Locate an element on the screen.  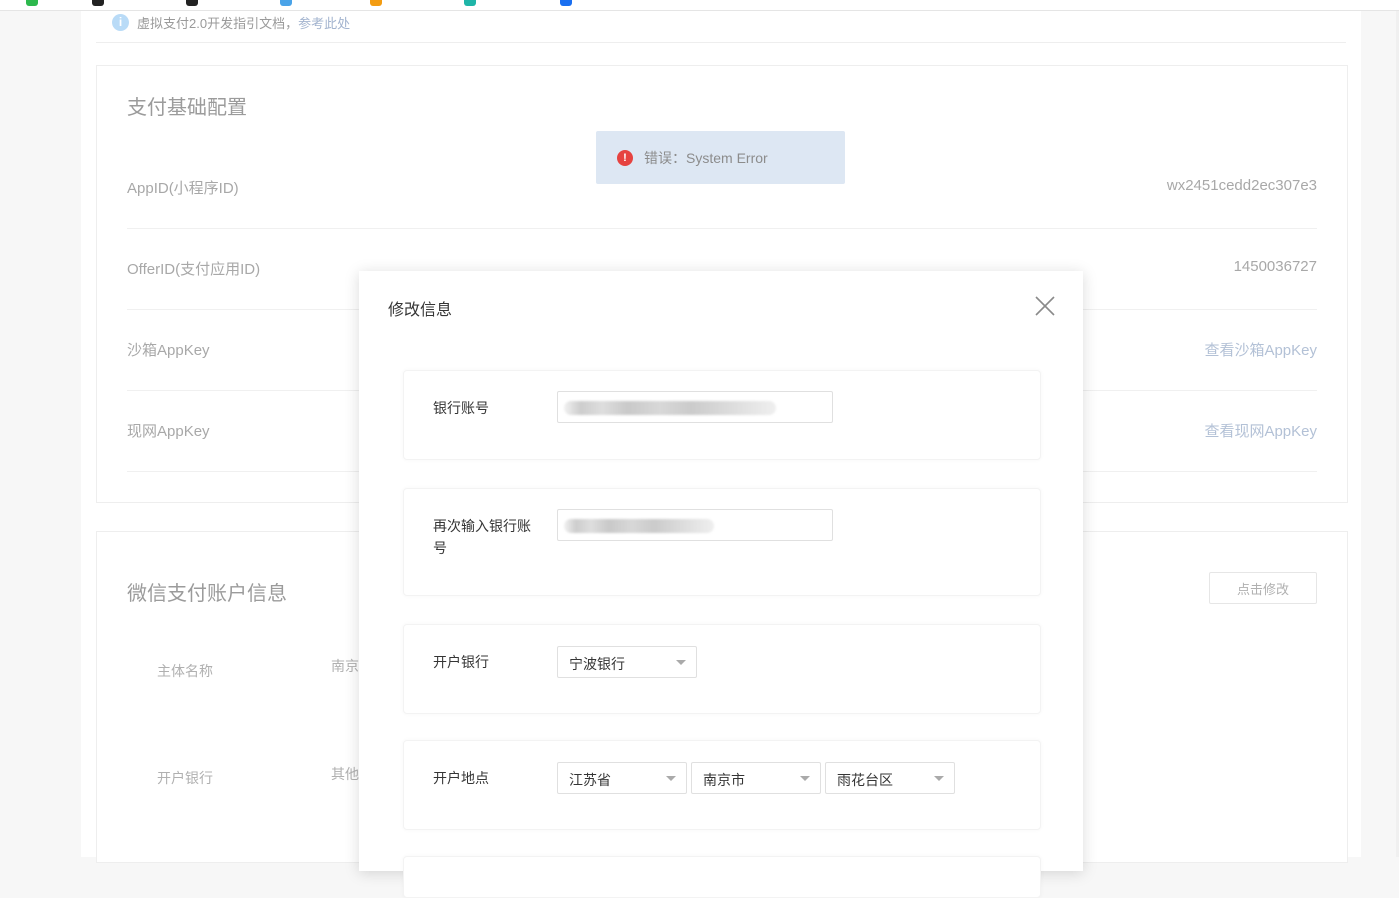
bank-account-input is located at coordinates (695, 407).